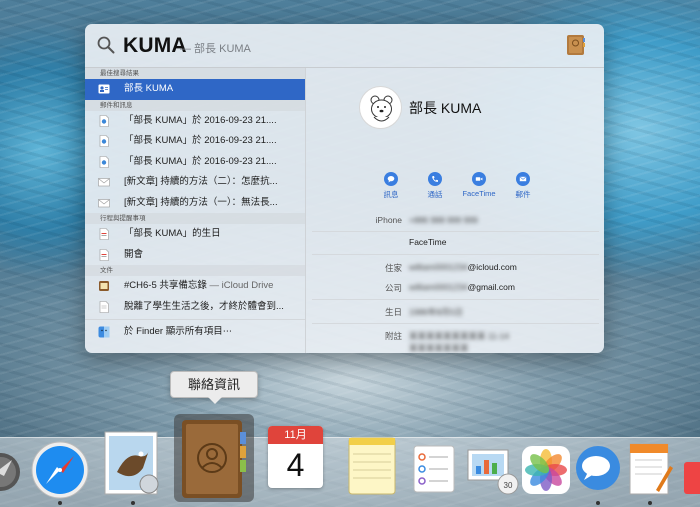  Describe the element at coordinates (459, 336) in the screenshot. I see `note-line: 某某某某某某某某某 11-14` at that location.